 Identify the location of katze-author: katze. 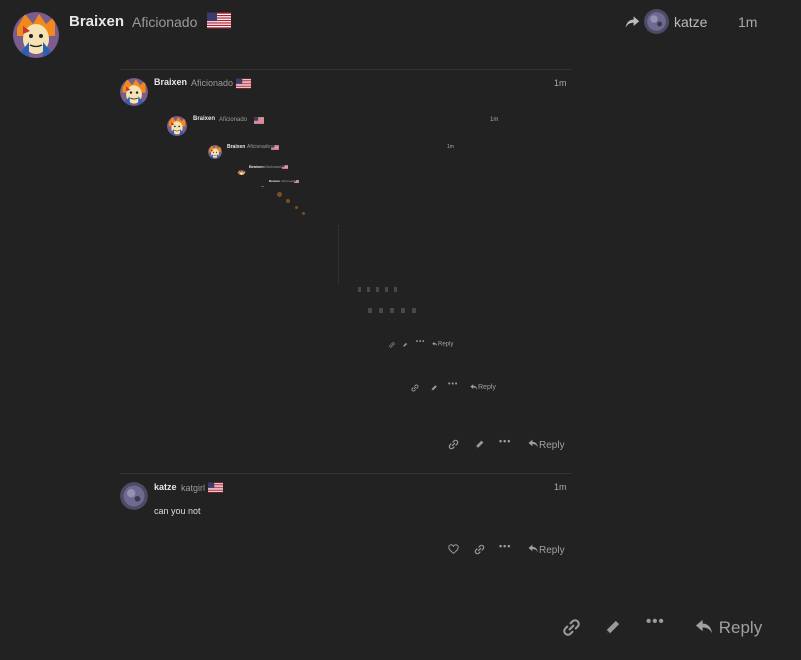
(165, 487).